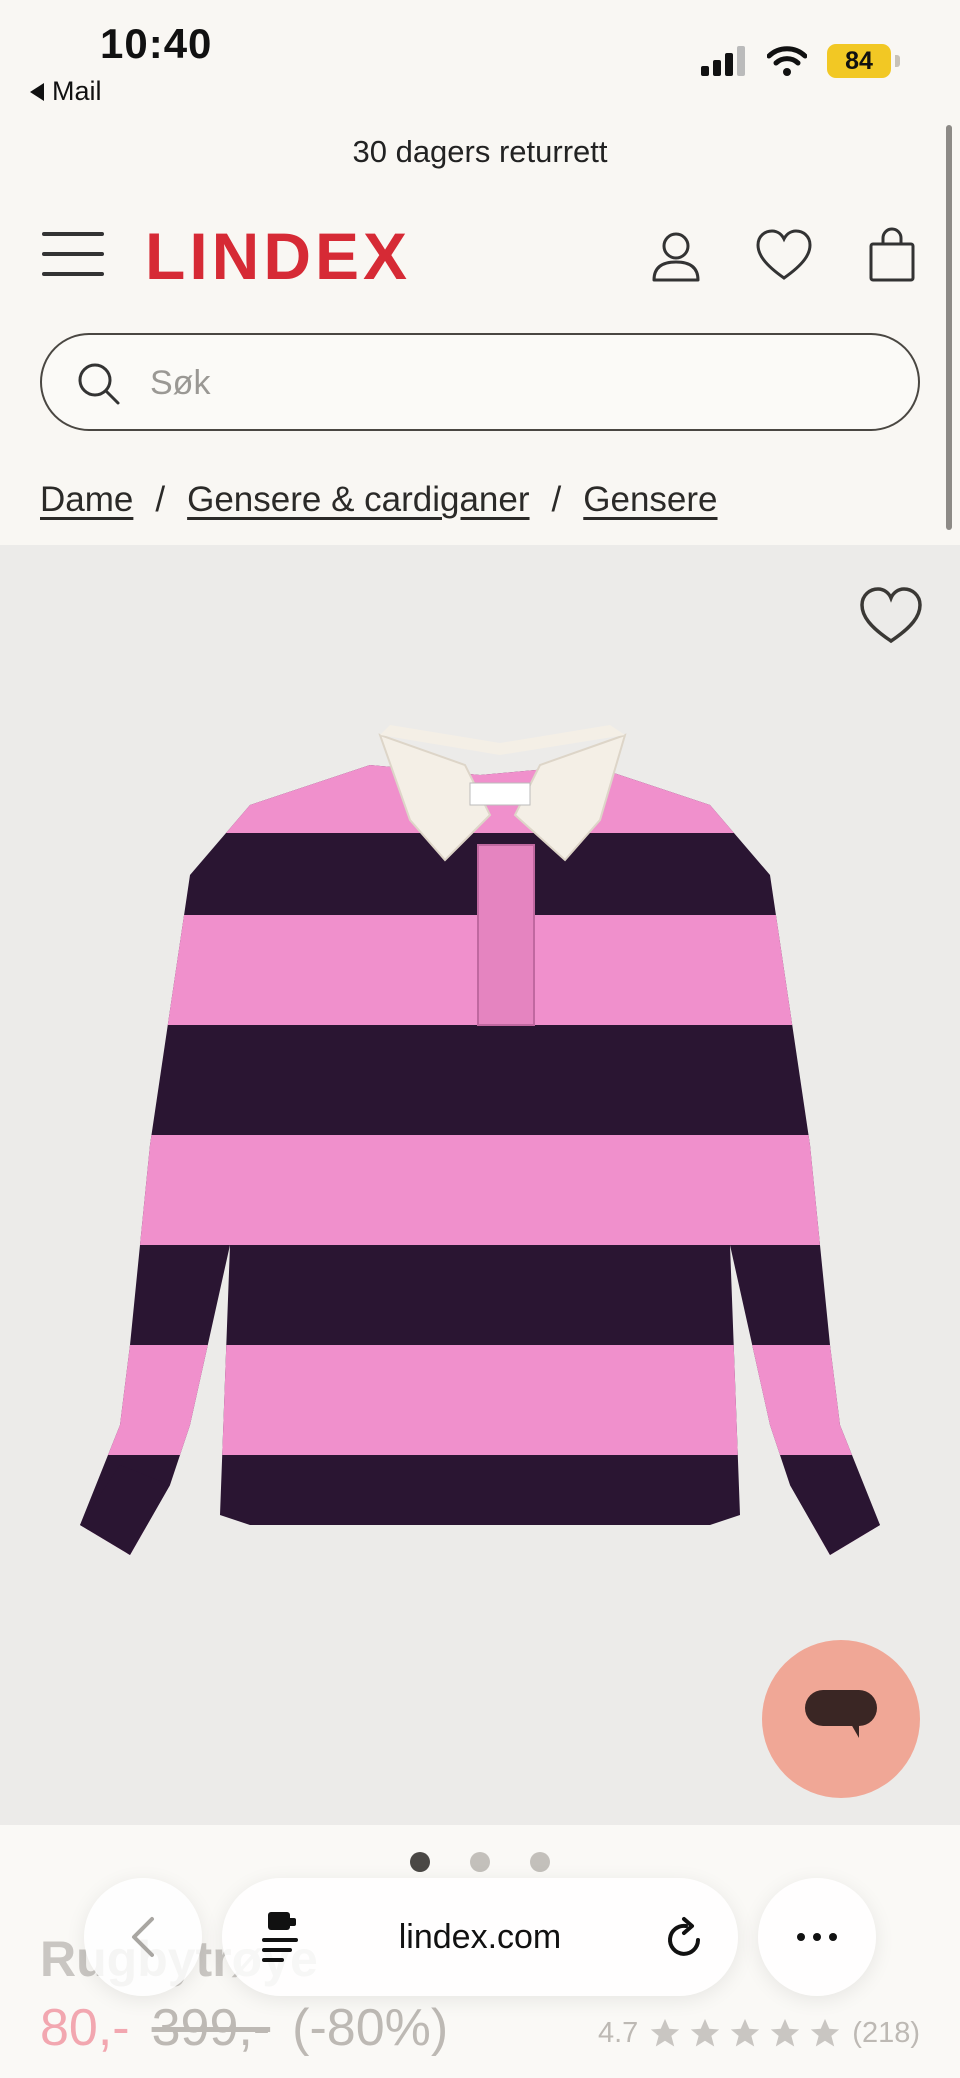 Image resolution: width=960 pixels, height=2078 pixels. Describe the element at coordinates (156, 43) in the screenshot. I see `status-time: 10:40` at that location.